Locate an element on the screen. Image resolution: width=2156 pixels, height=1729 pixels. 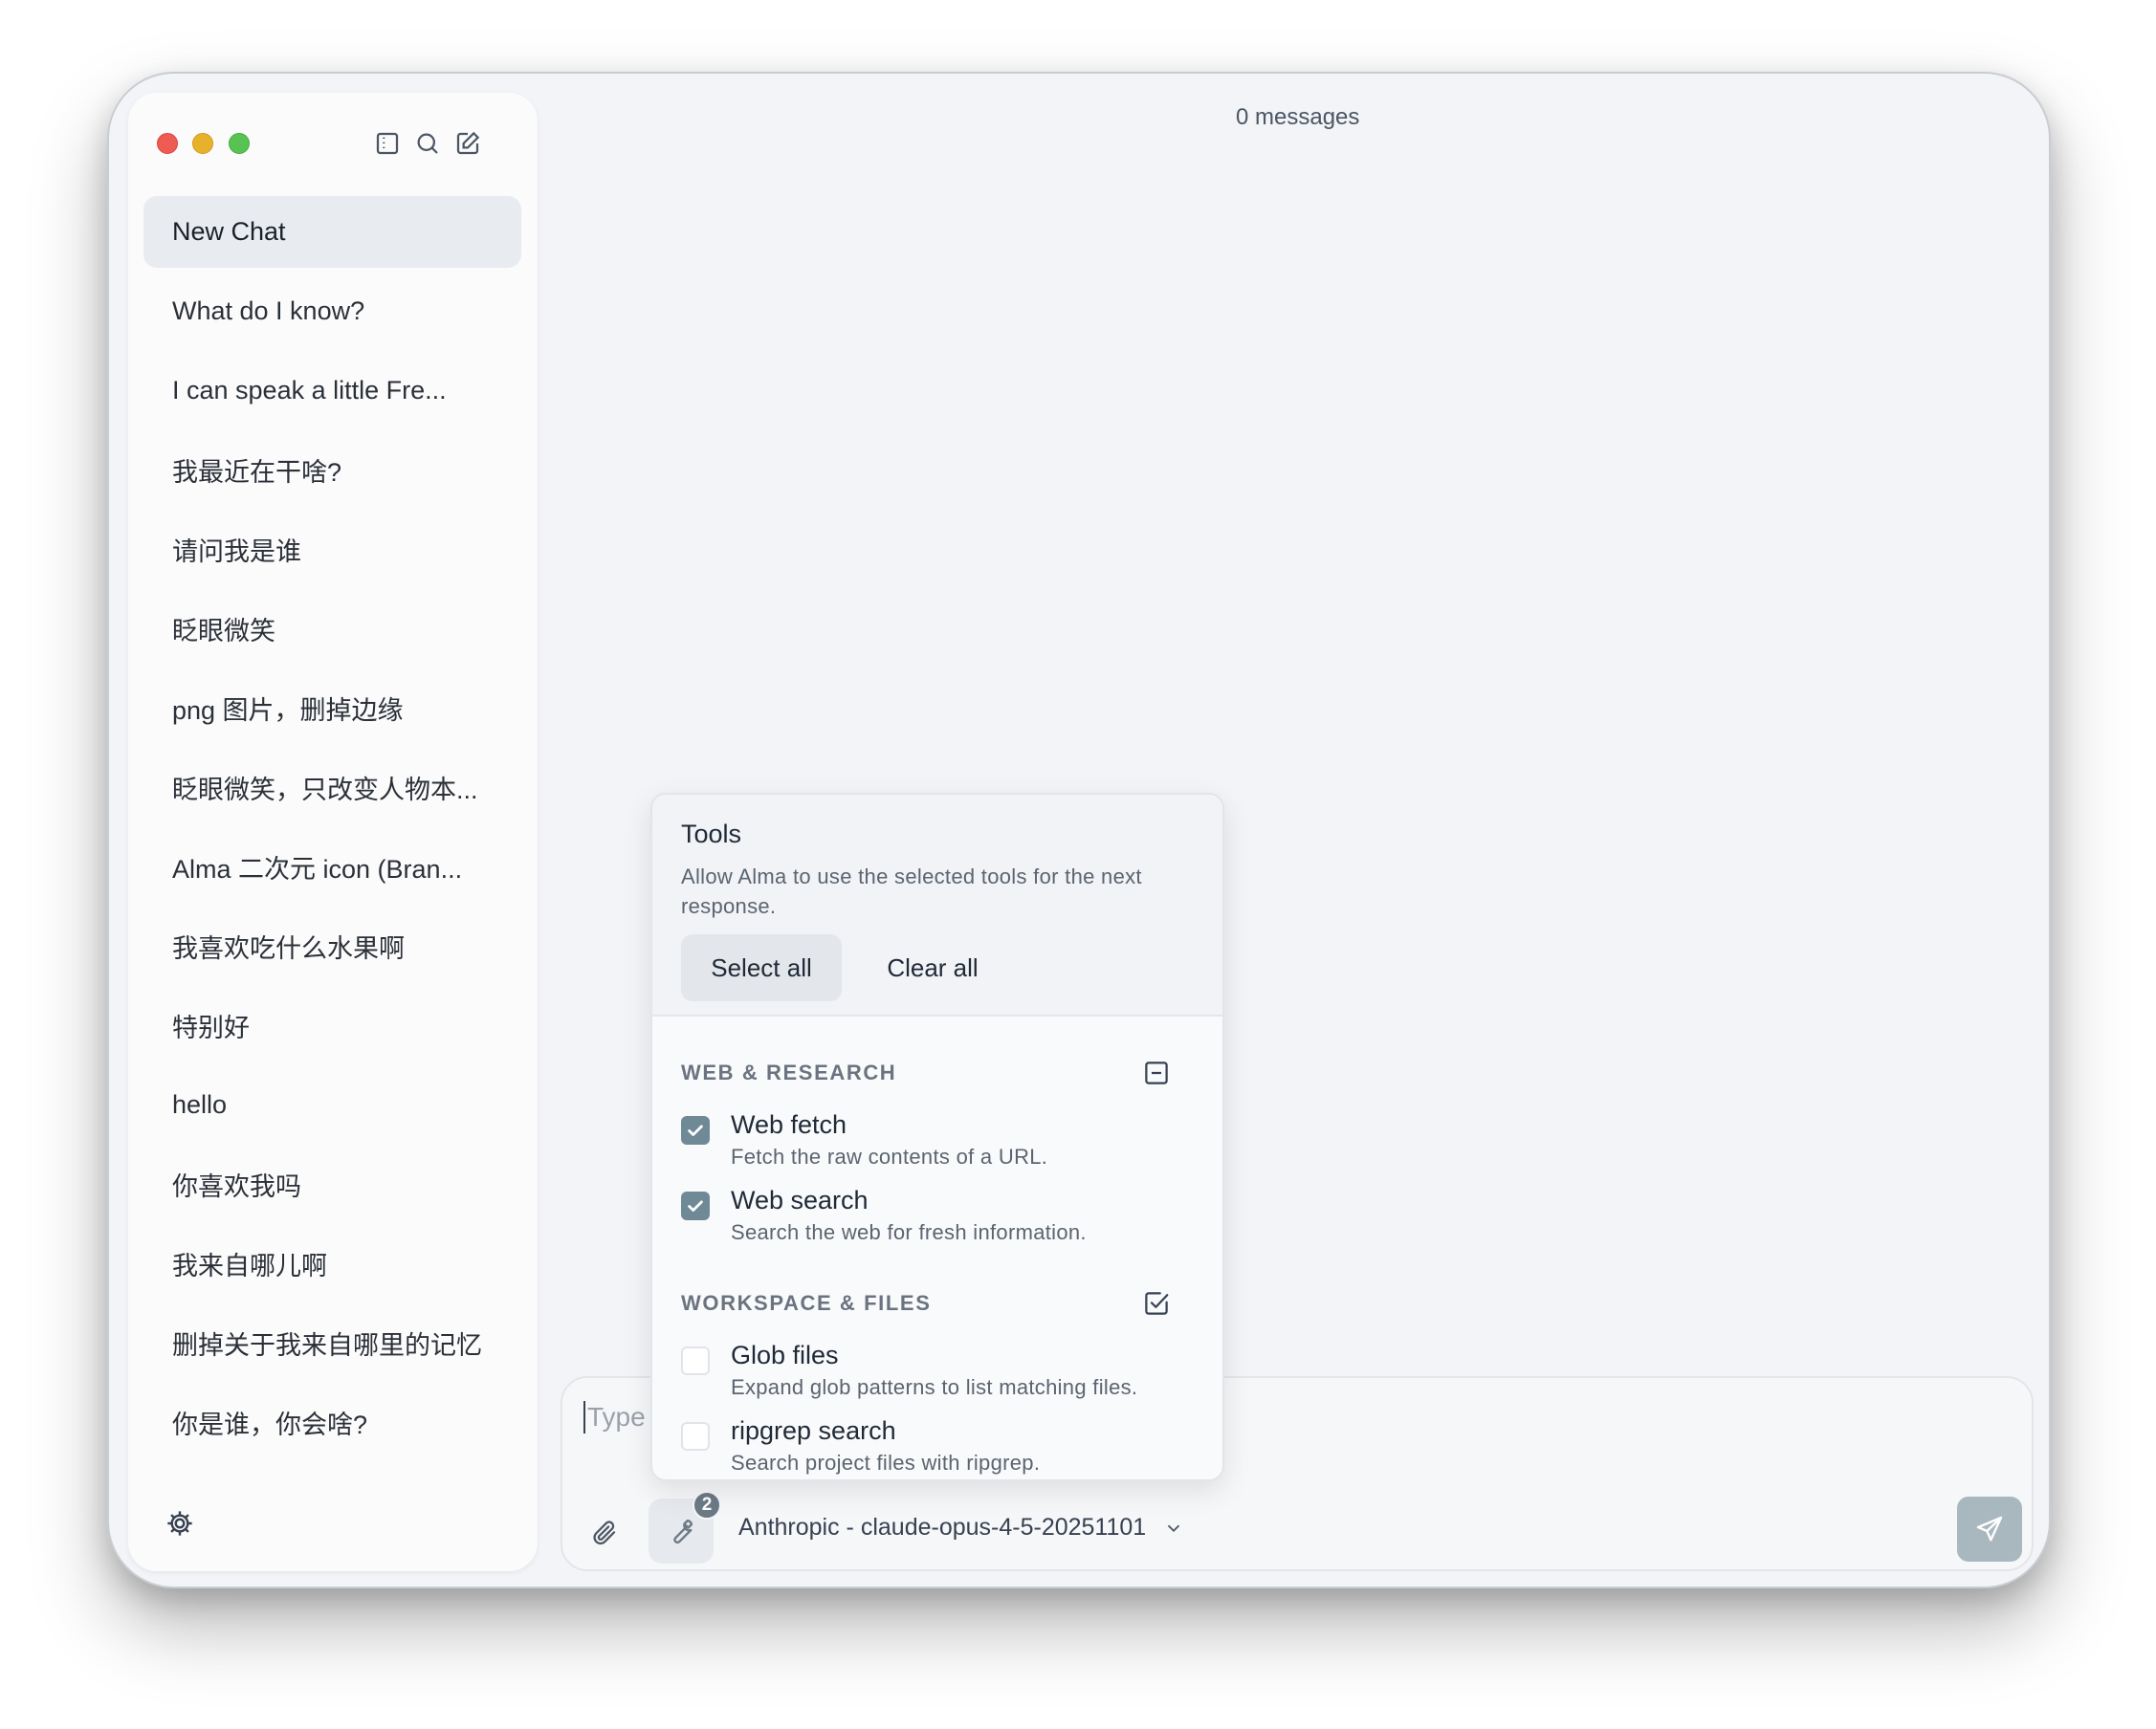
gear-icon is located at coordinates (180, 1523).